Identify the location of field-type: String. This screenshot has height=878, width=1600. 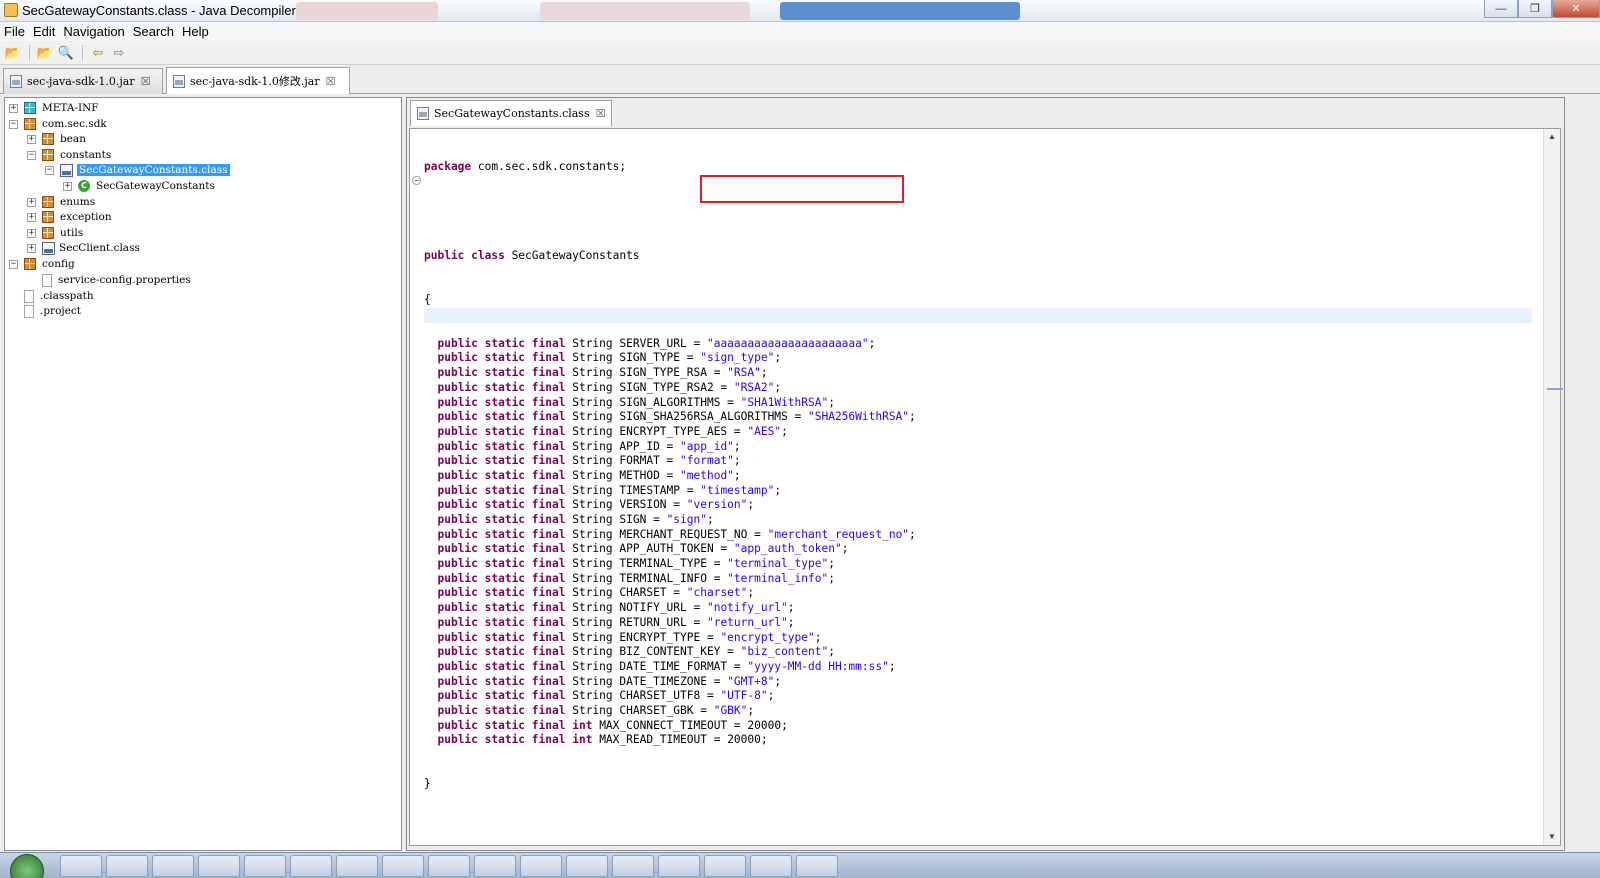
(592, 402).